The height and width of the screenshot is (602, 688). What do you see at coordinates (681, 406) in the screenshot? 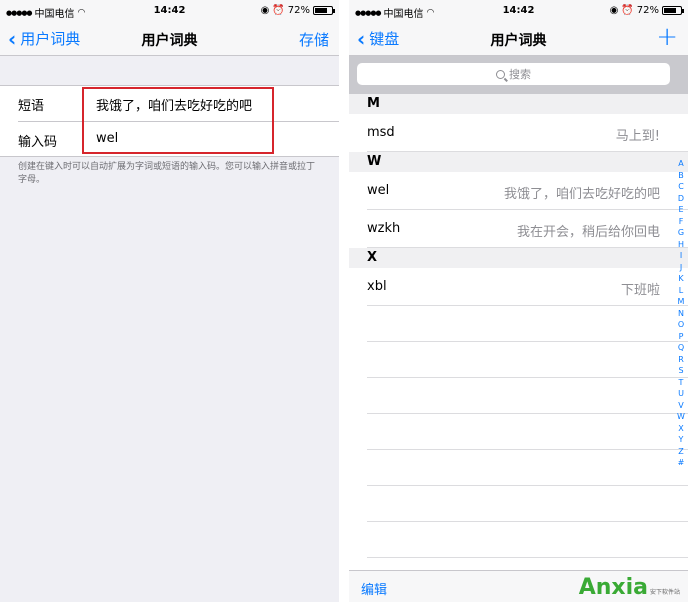
I see `index-letter: V` at bounding box center [681, 406].